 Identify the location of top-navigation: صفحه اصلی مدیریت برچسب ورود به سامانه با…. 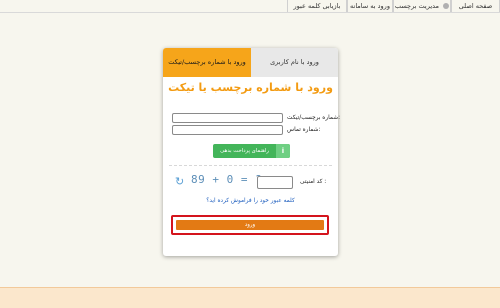
(250, 6).